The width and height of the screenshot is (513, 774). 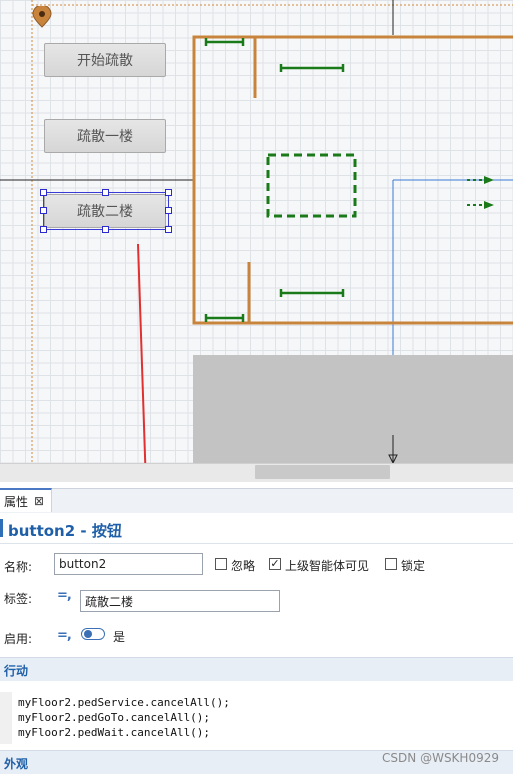 I want to click on horizontal-scrollbar-thumb, so click(x=322, y=472).